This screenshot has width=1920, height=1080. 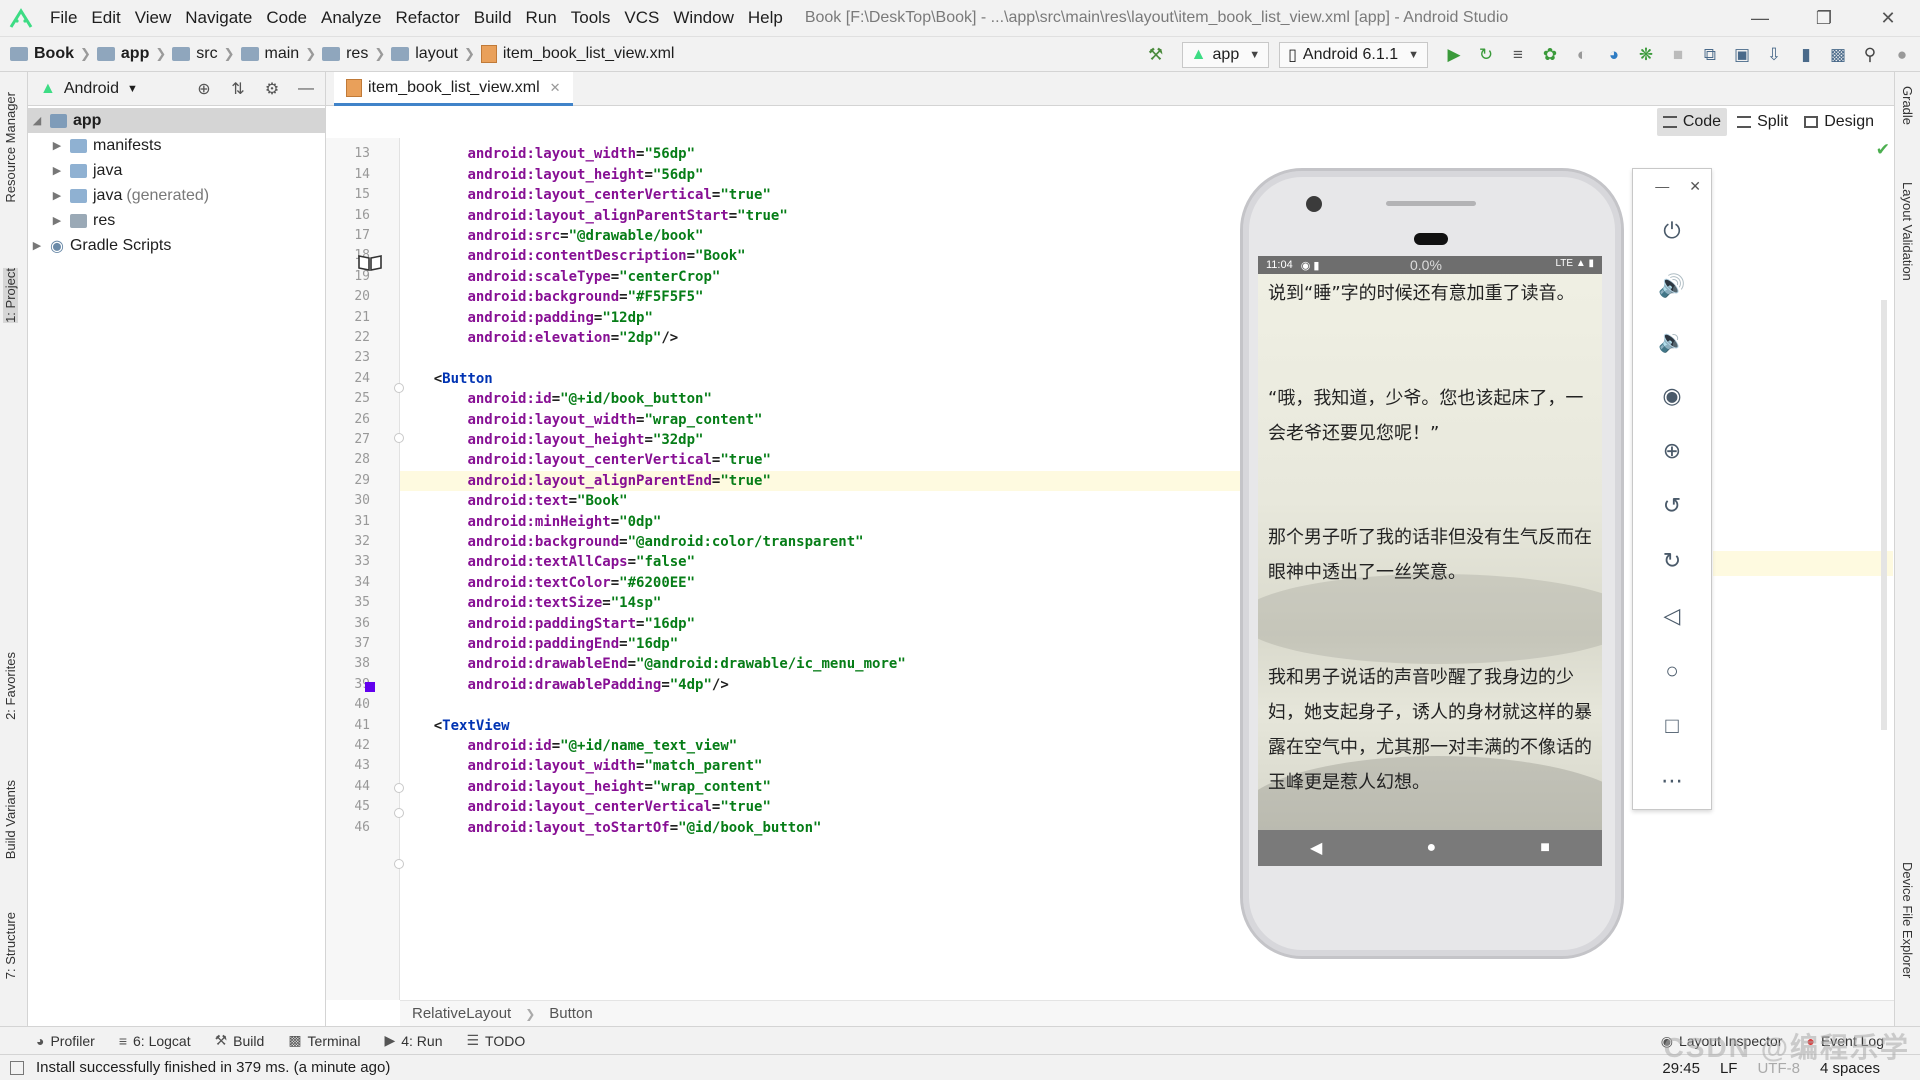 I want to click on tree-item-java: ▶ java, so click(x=176, y=170).